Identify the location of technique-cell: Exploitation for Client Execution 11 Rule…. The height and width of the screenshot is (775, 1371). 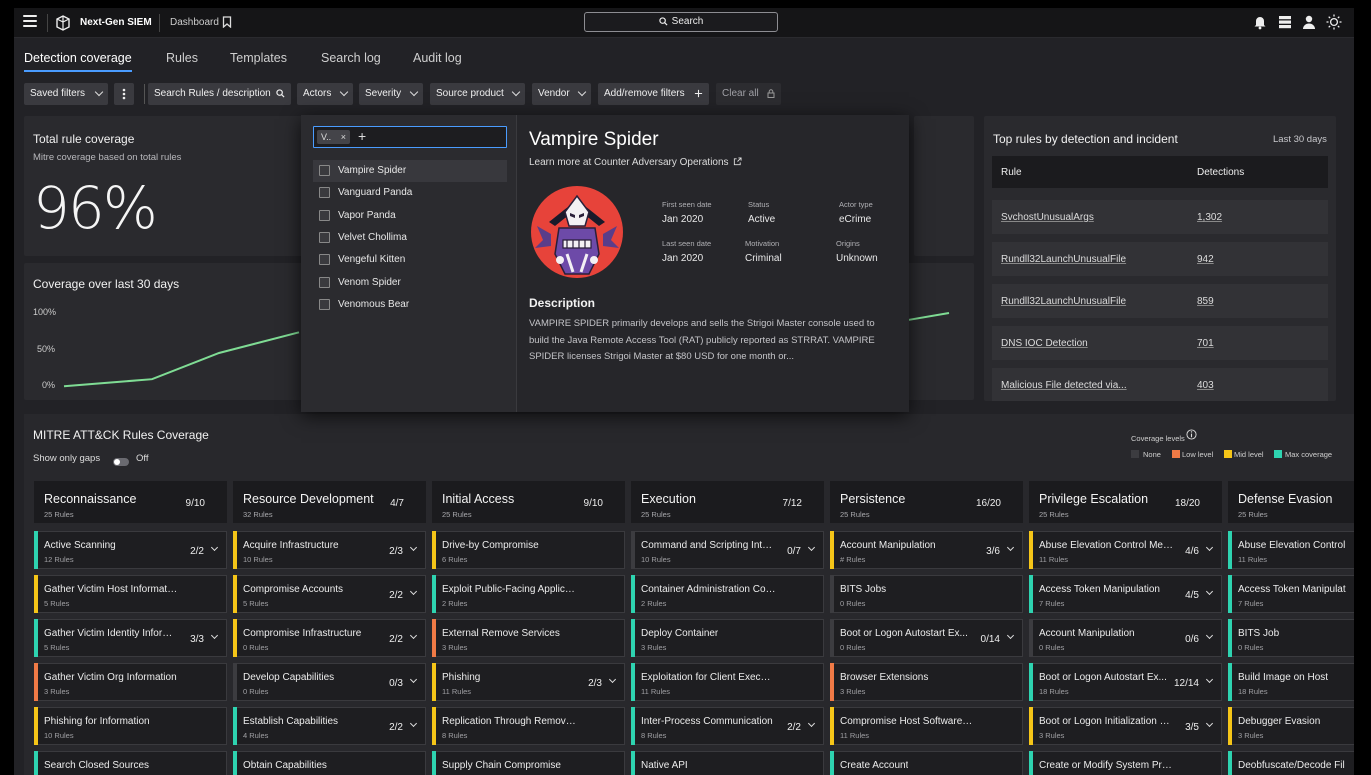
(727, 682).